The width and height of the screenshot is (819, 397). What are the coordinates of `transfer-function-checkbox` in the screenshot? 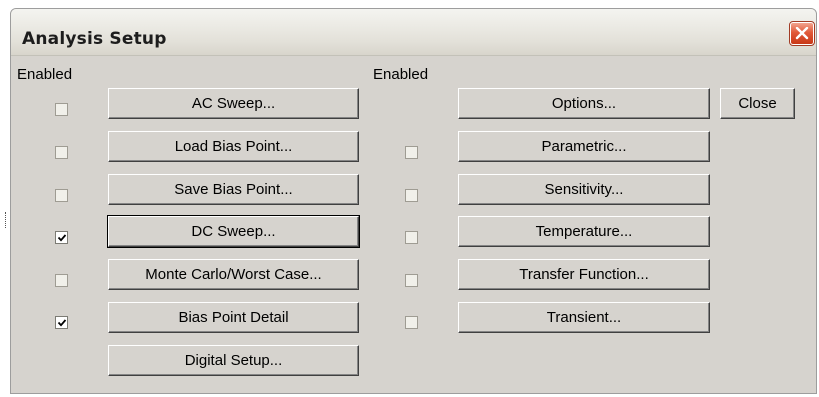 It's located at (411, 280).